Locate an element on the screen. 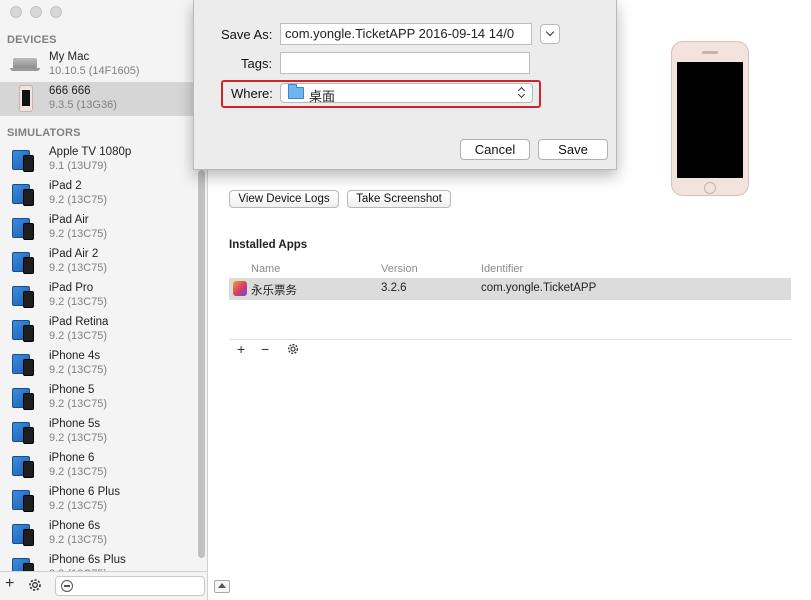 Image resolution: width=811 pixels, height=600 pixels. where-popup: 桌面 is located at coordinates (406, 93).